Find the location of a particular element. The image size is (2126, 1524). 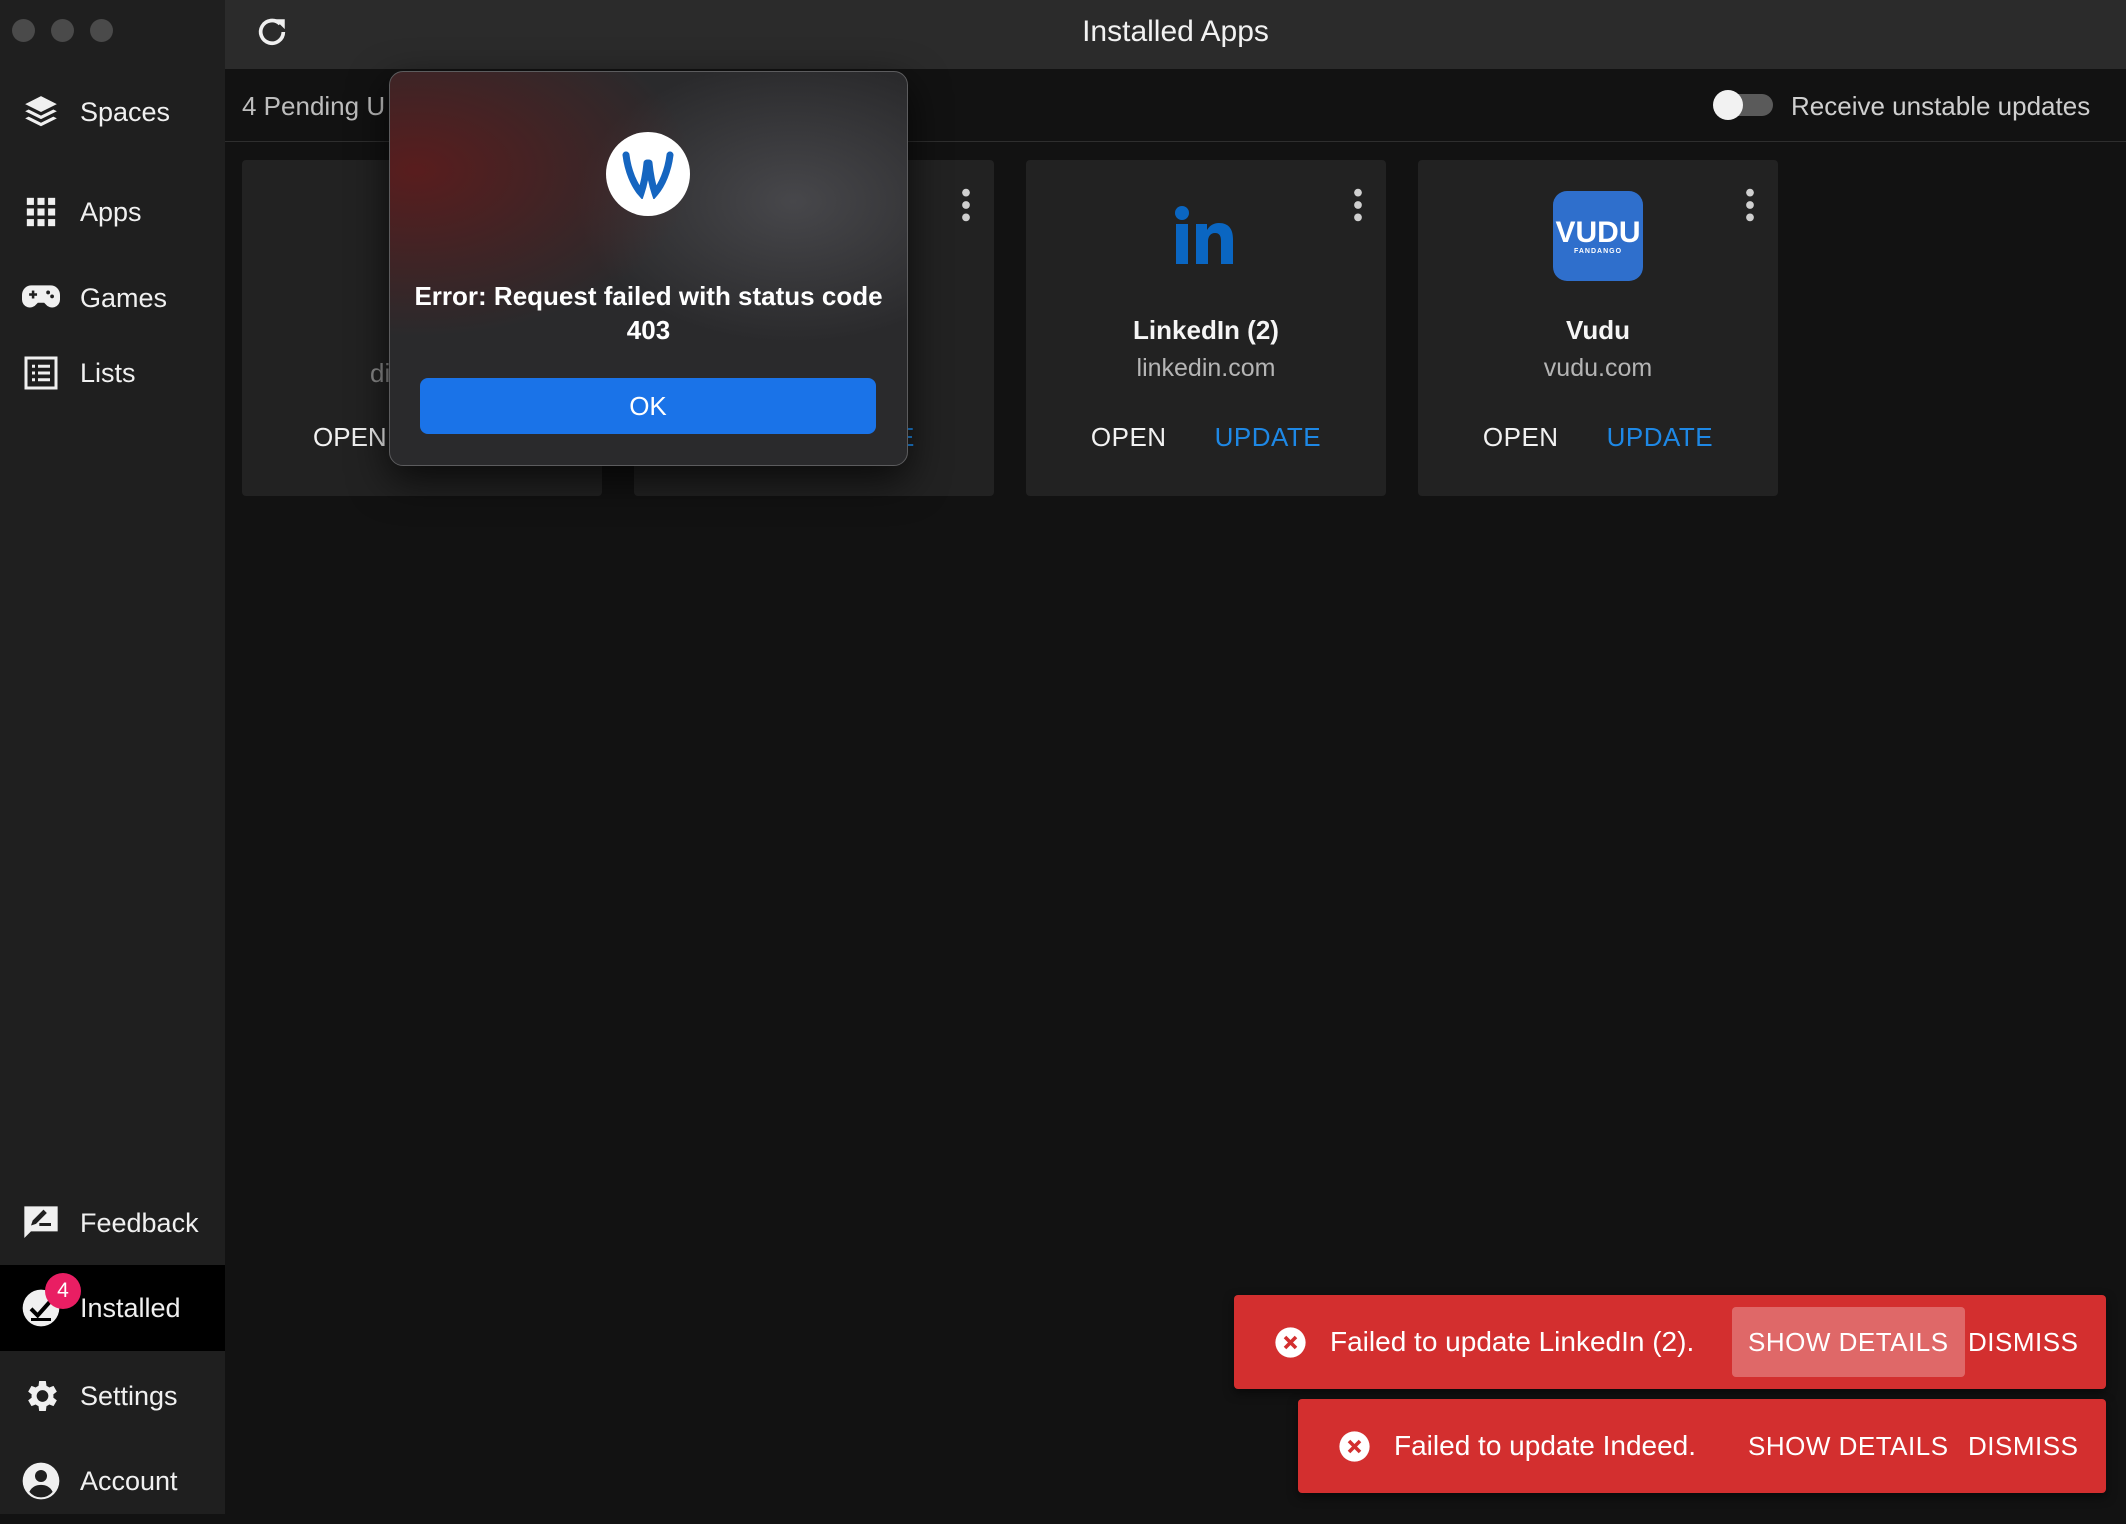

pending-updates-label: 4 Pending U is located at coordinates (314, 106).